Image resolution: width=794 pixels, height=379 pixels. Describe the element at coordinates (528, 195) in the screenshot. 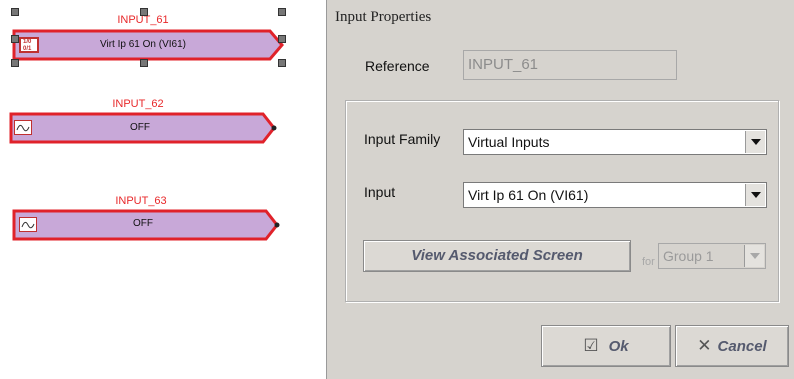

I see `input-value: Virt Ip 61 On (VI61)` at that location.